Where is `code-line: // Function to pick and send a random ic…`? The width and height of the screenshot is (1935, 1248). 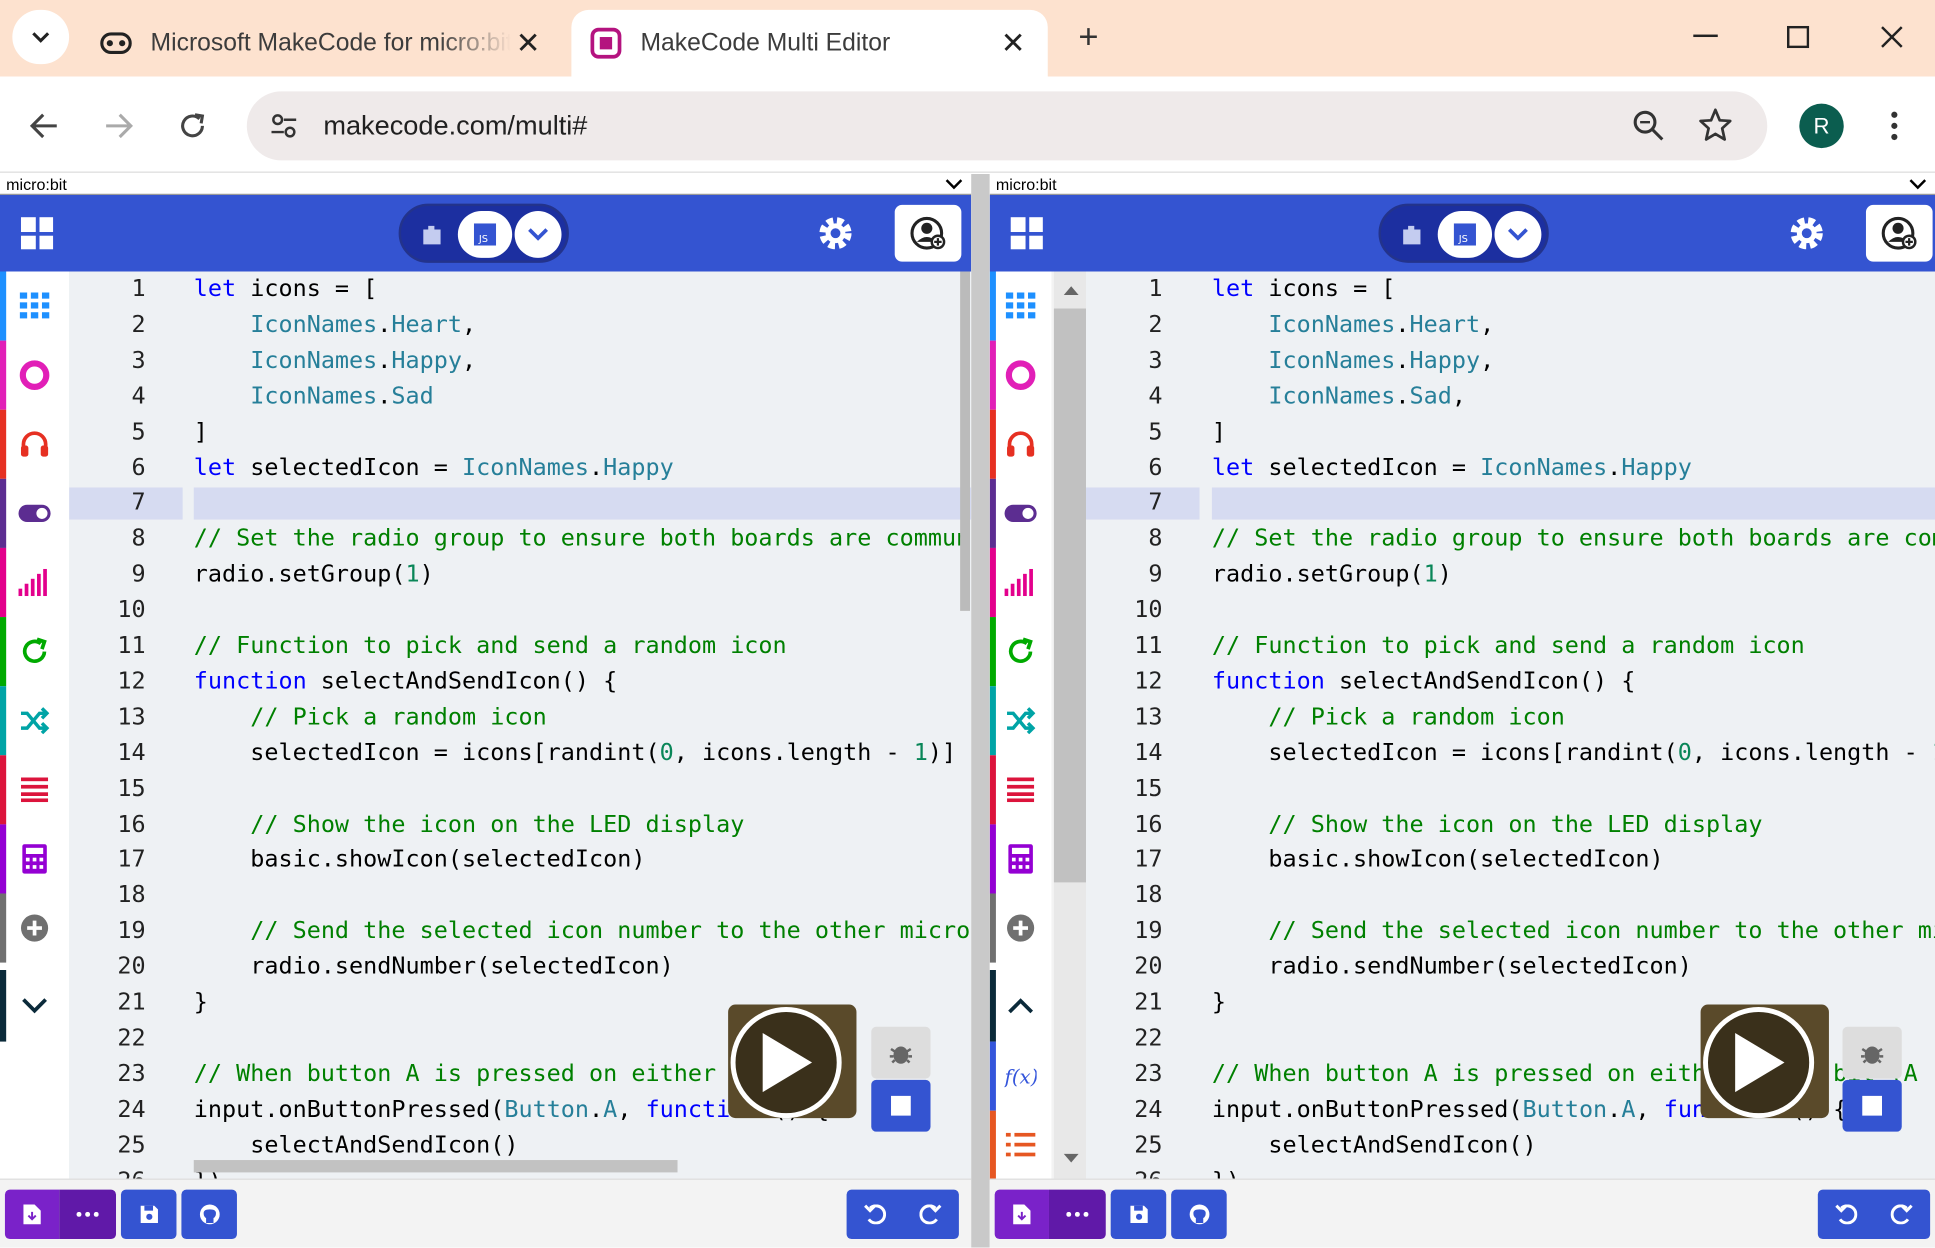 code-line: // Function to pick and send a random ic… is located at coordinates (490, 646).